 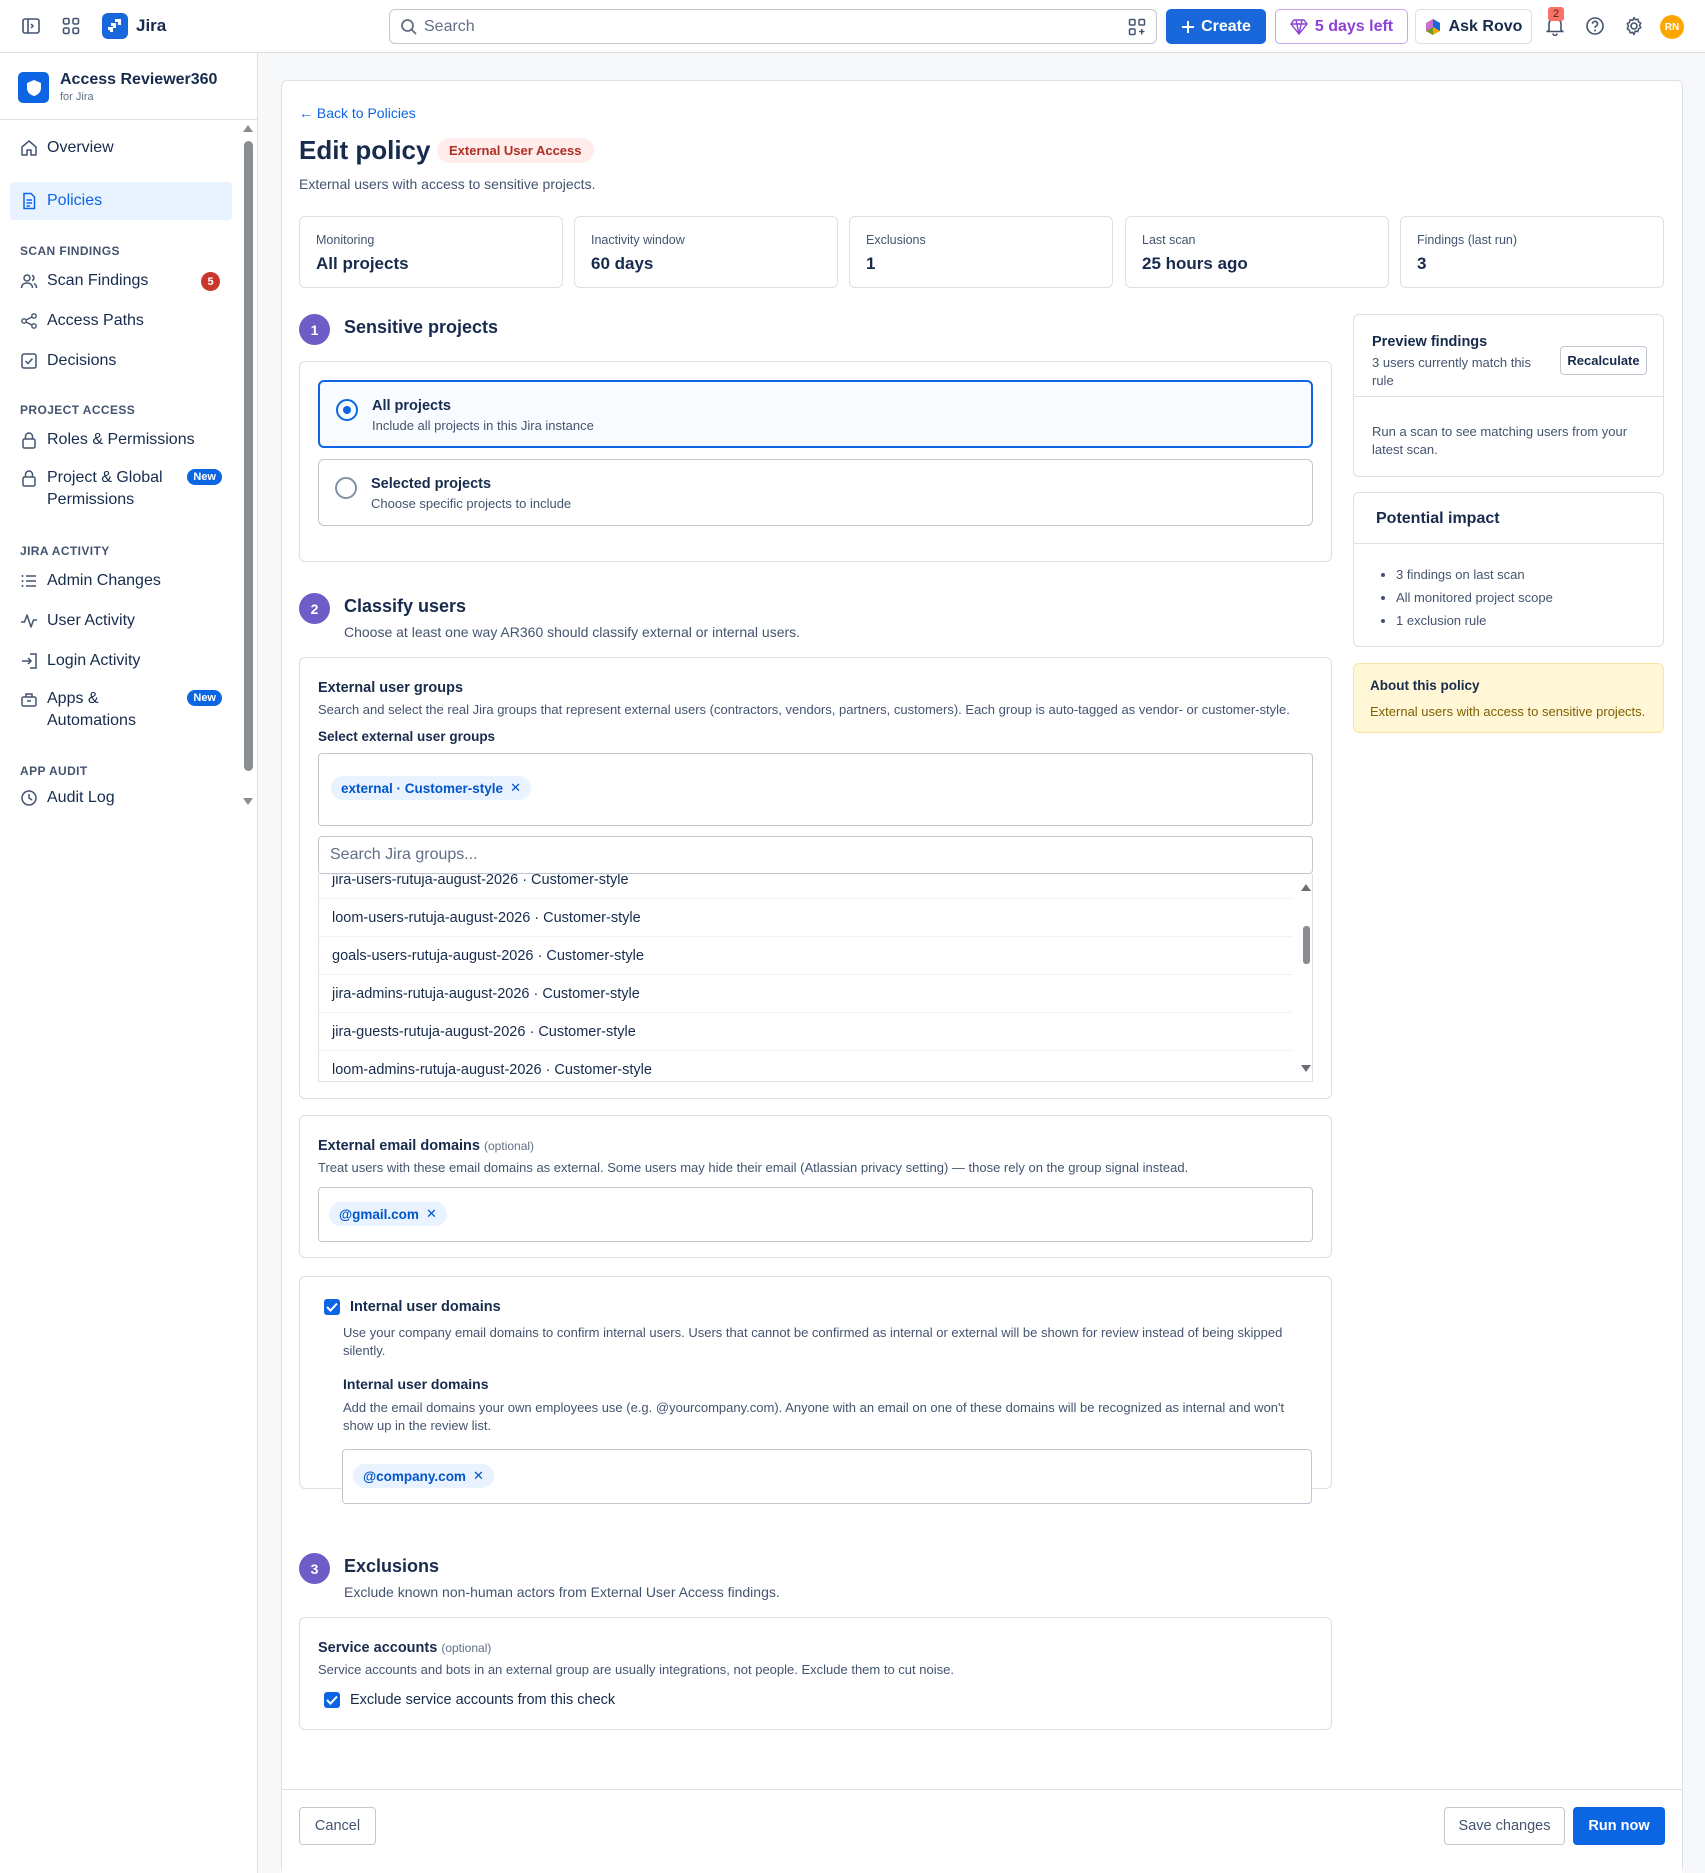 I want to click on run-now-button: Run now, so click(x=1619, y=1826).